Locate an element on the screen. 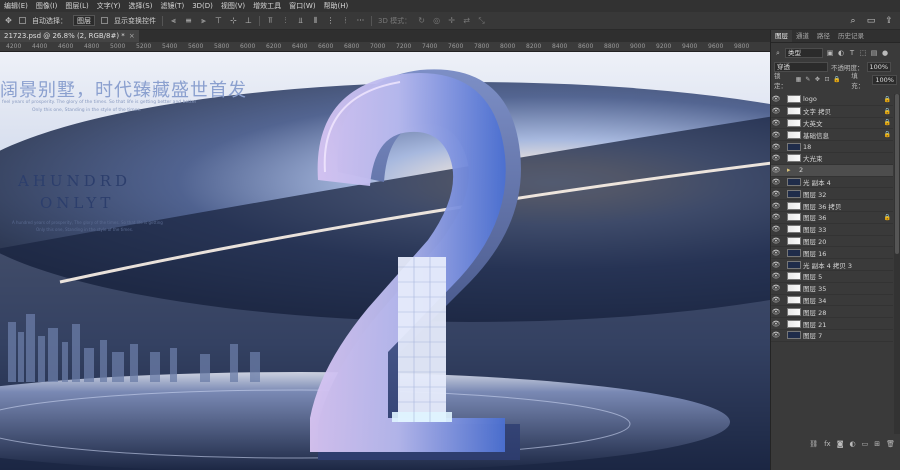  new-group-icon: ▭ is located at coordinates (865, 444).